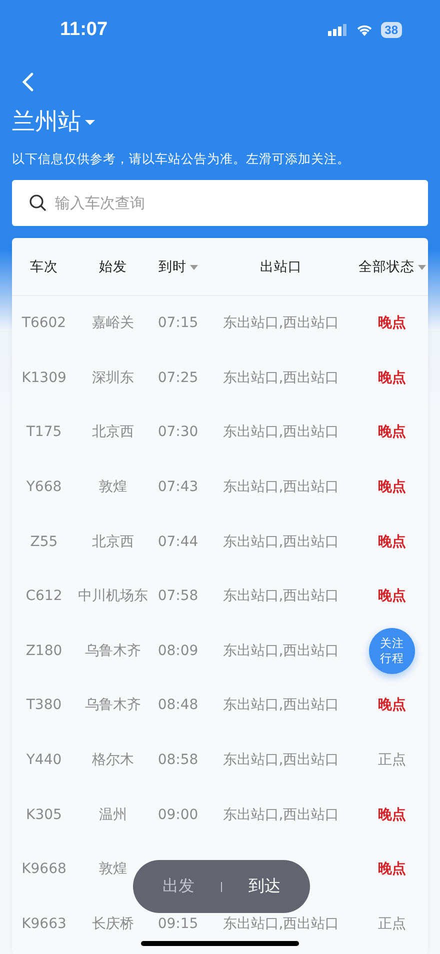 The height and width of the screenshot is (954, 440). What do you see at coordinates (392, 267) in the screenshot?
I see `column-header: 全部状态` at bounding box center [392, 267].